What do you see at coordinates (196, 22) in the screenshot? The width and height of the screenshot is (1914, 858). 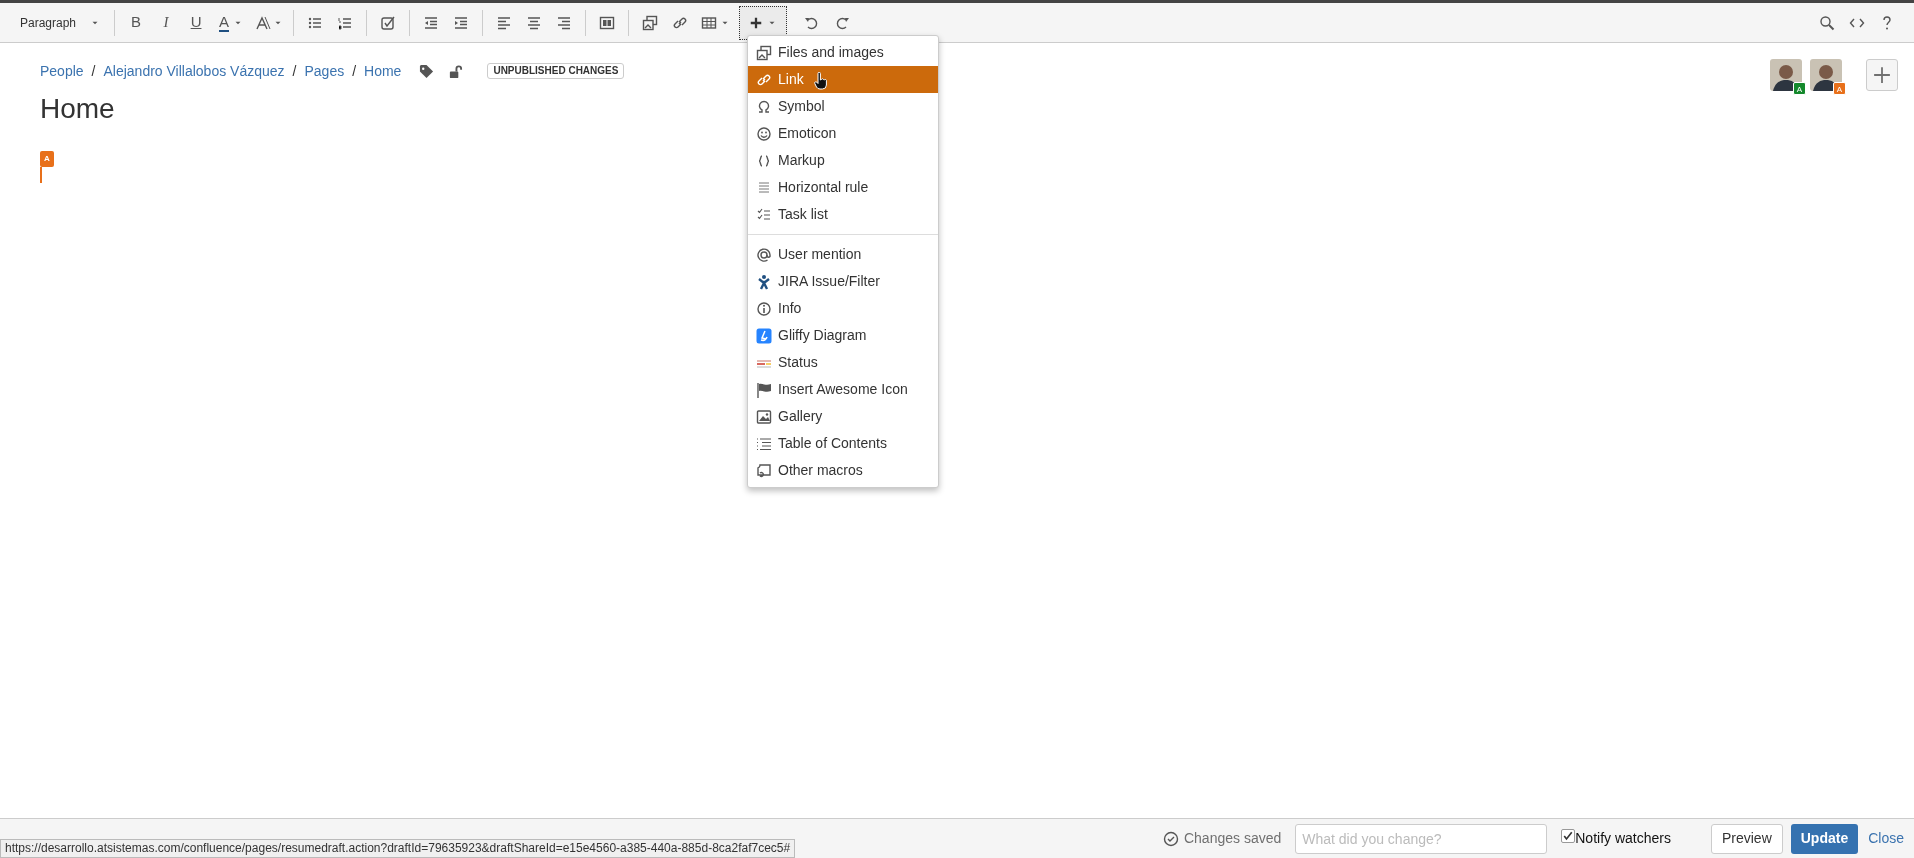 I see `underline-button: U` at bounding box center [196, 22].